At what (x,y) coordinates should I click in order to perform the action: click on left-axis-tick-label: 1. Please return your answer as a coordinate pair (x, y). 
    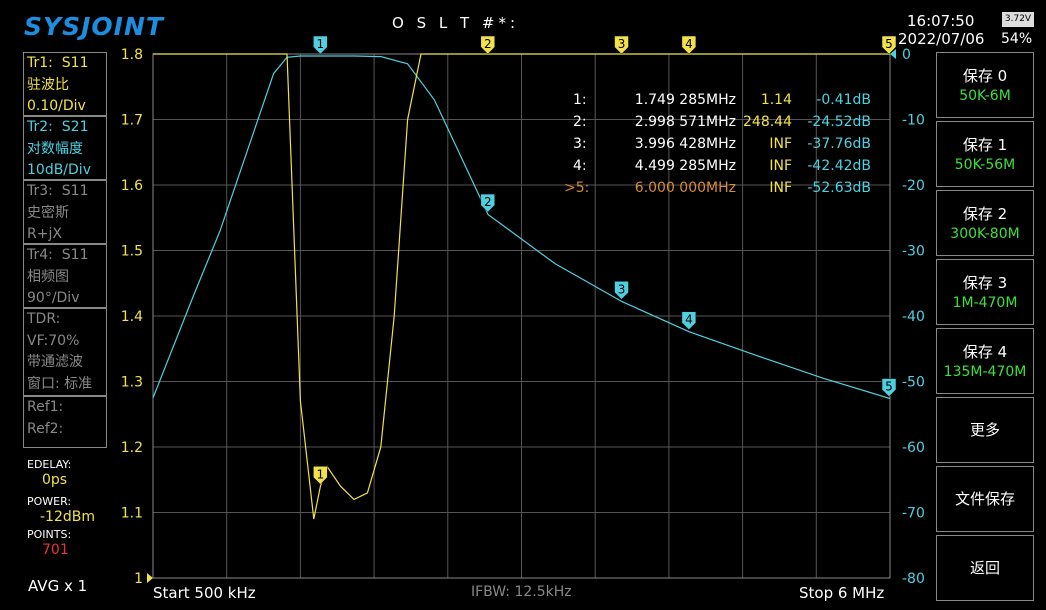
    Looking at the image, I should click on (138, 579).